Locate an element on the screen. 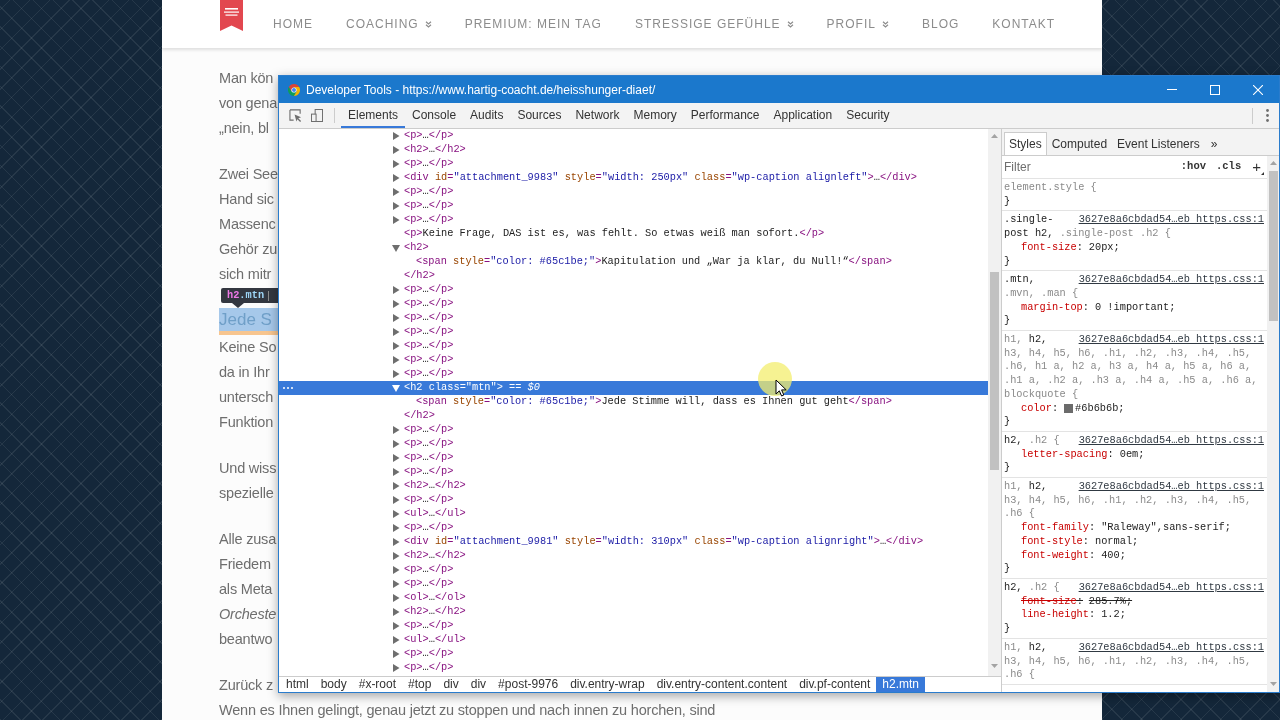 The height and width of the screenshot is (720, 1280). breadcrumb: div.entry-wrap is located at coordinates (607, 684).